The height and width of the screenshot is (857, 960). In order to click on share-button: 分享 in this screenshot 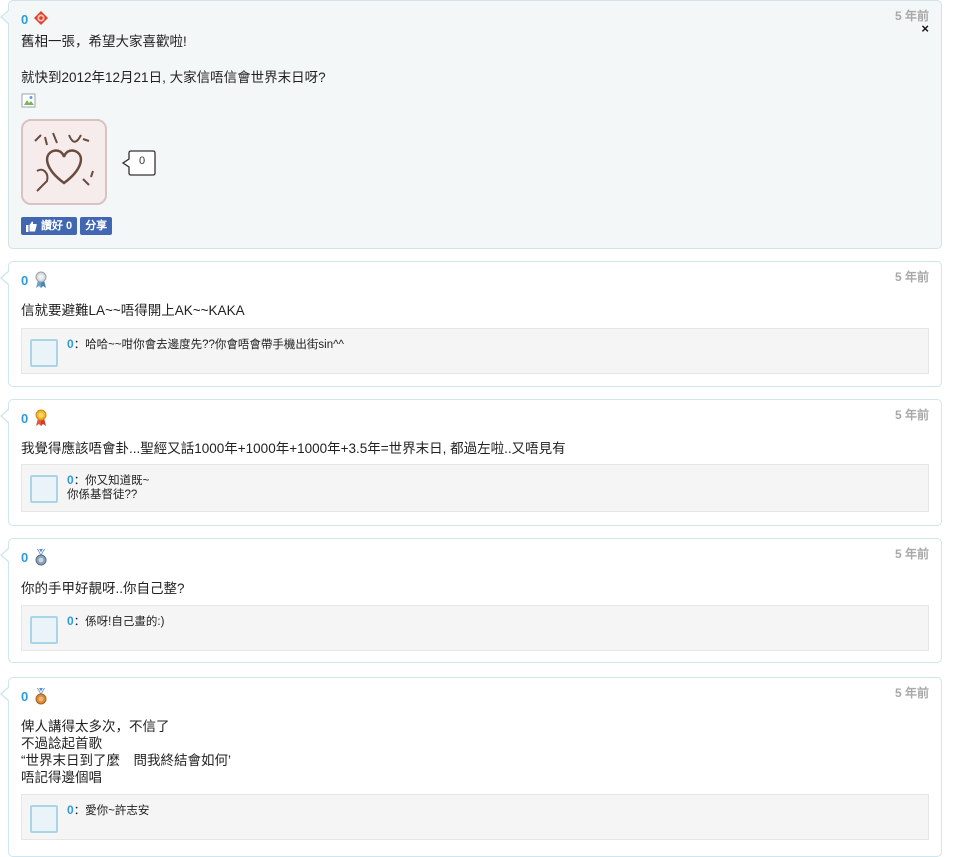, I will do `click(96, 226)`.